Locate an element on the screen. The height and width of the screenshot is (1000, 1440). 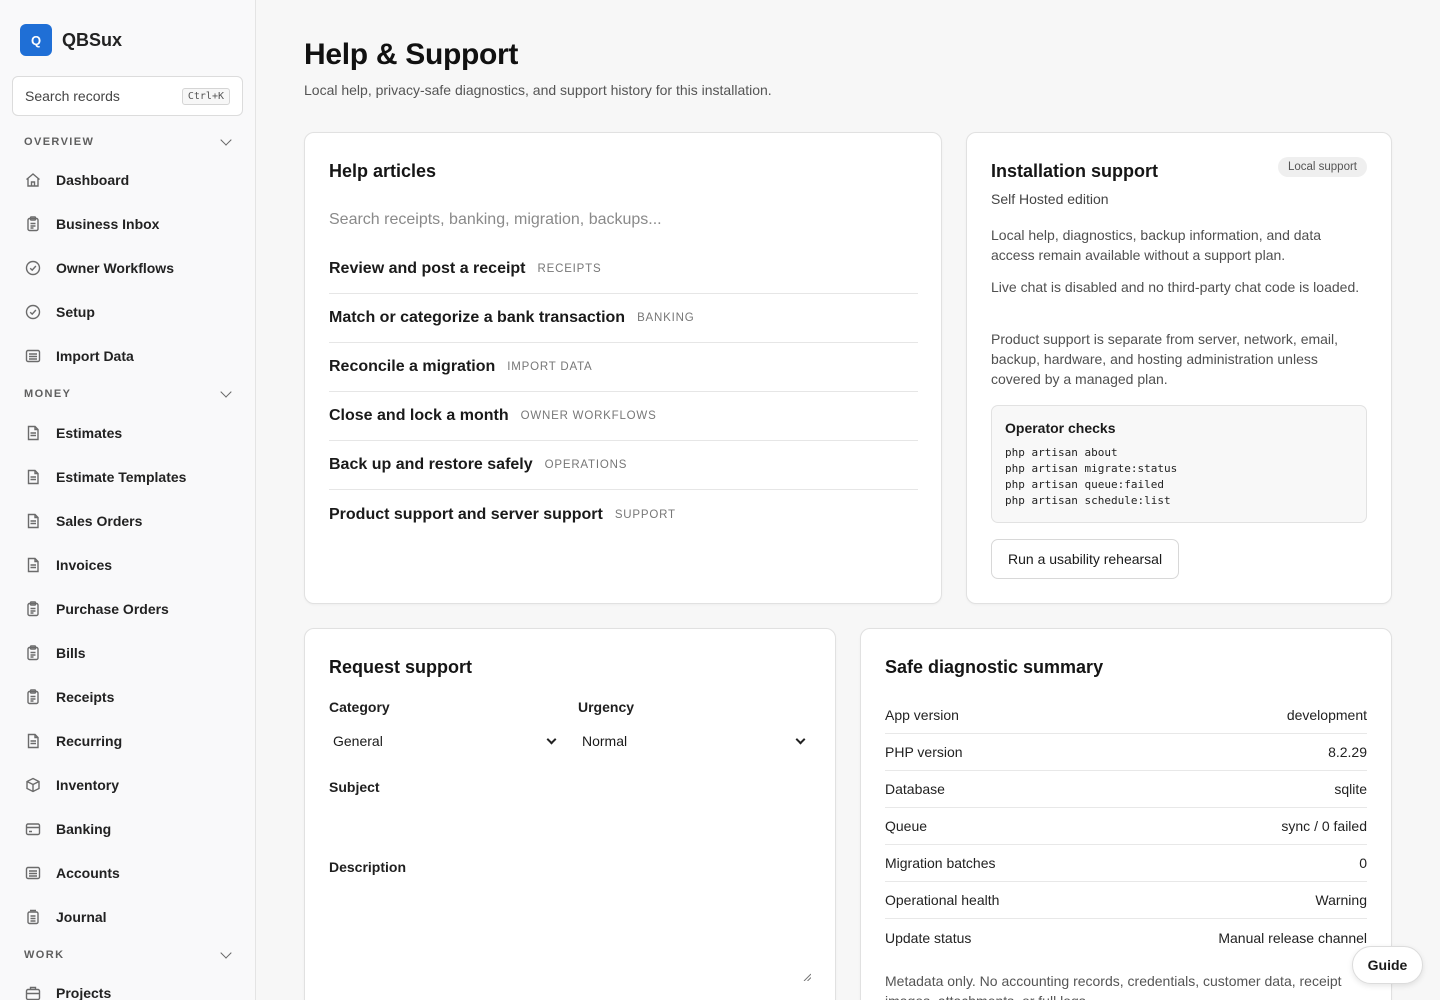
section-work: WORK is located at coordinates (128, 954).